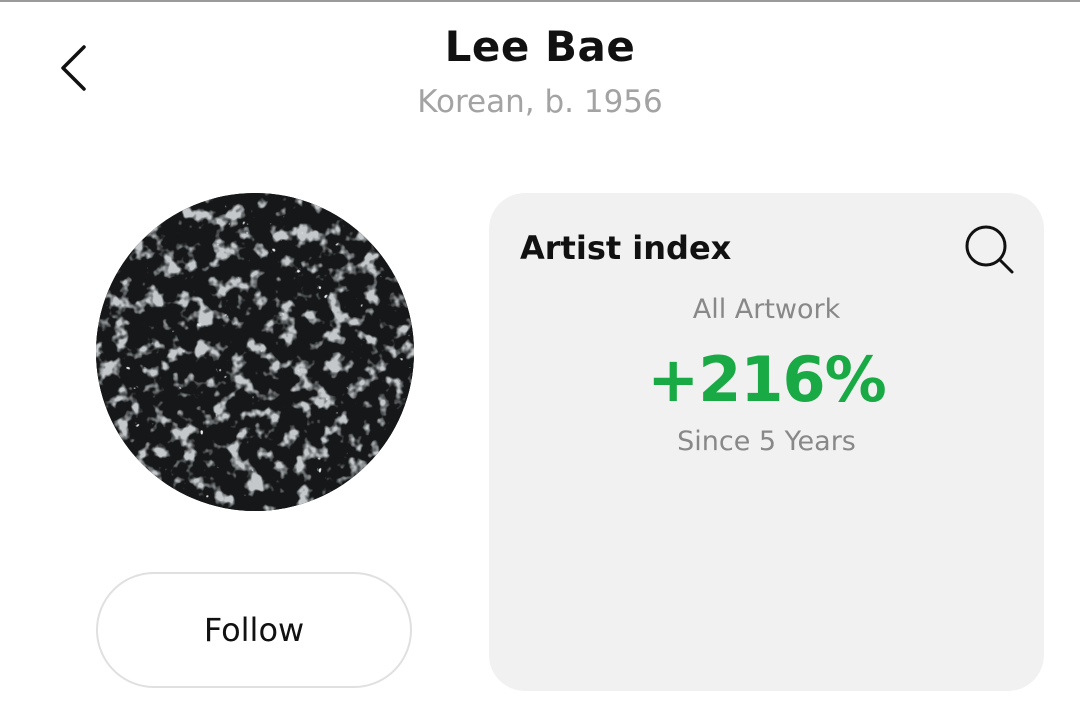 The image size is (1080, 718). I want to click on index-period-label: Since 5 Years, so click(766, 441).